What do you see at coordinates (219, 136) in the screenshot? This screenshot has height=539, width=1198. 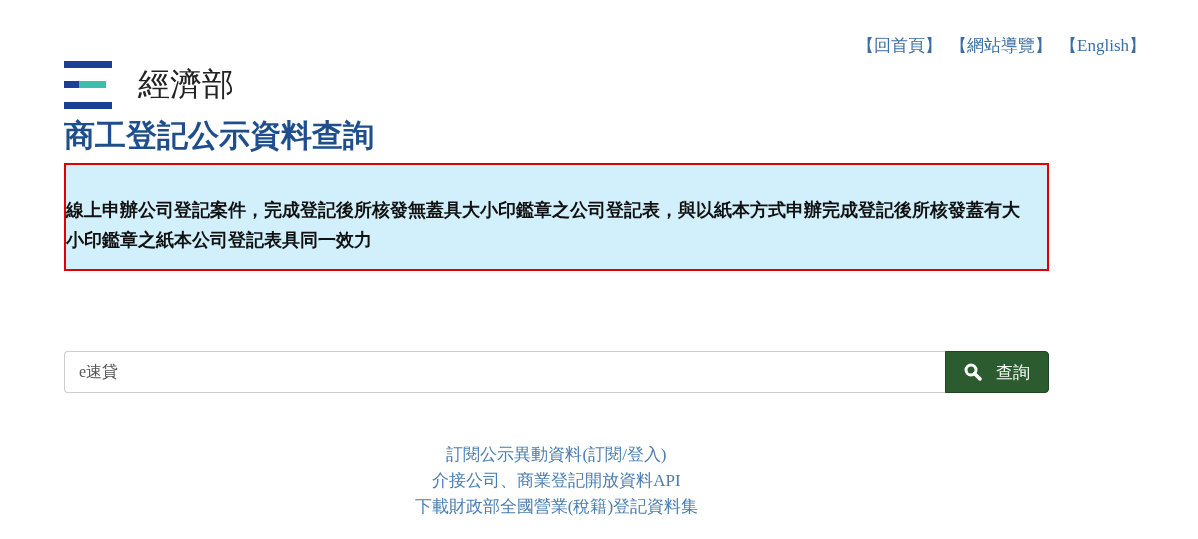 I see `page-title: 商工登記公示資料查詢` at bounding box center [219, 136].